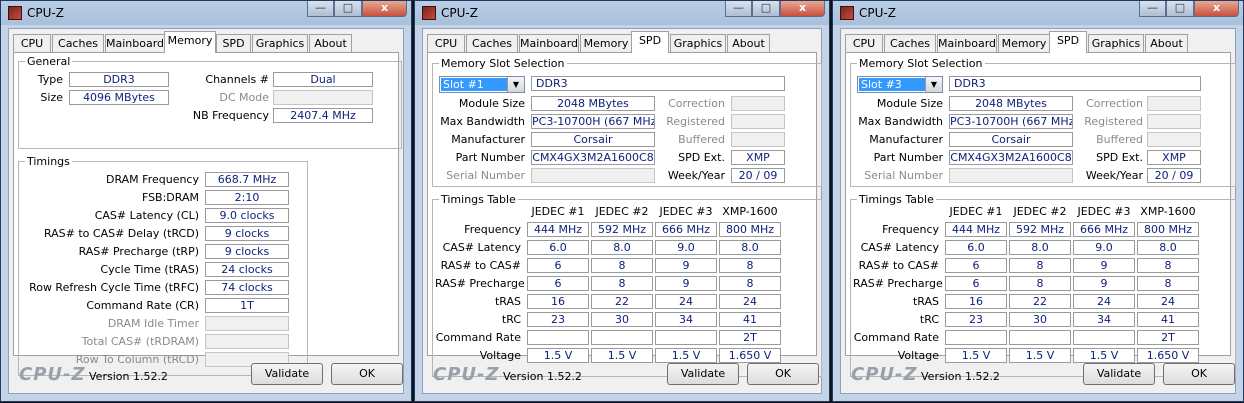  I want to click on correction-value, so click(1174, 103).